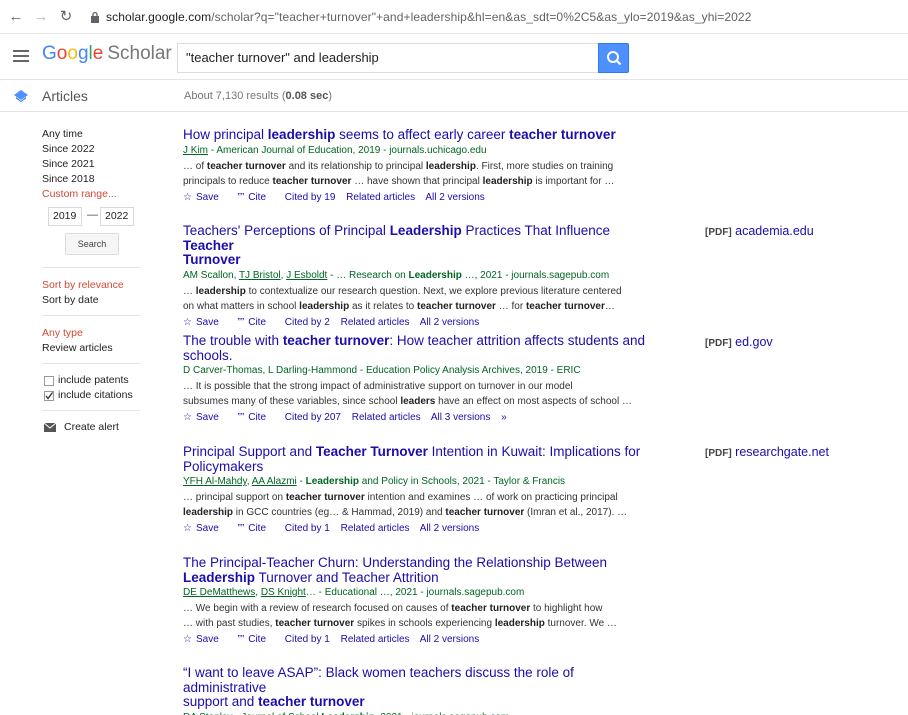  I want to click on range-search-button: Search, so click(92, 244).